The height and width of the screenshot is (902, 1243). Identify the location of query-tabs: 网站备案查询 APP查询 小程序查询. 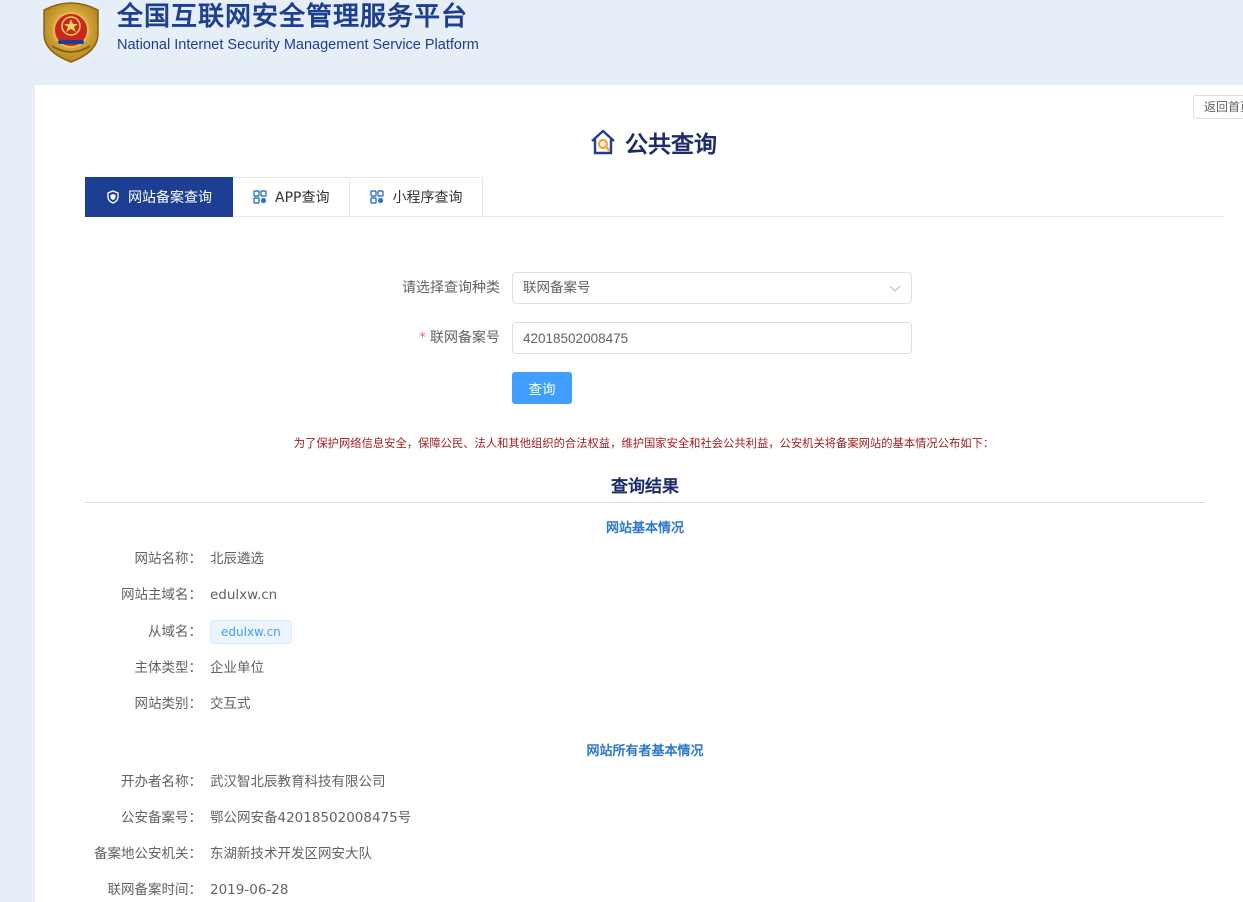
(284, 197).